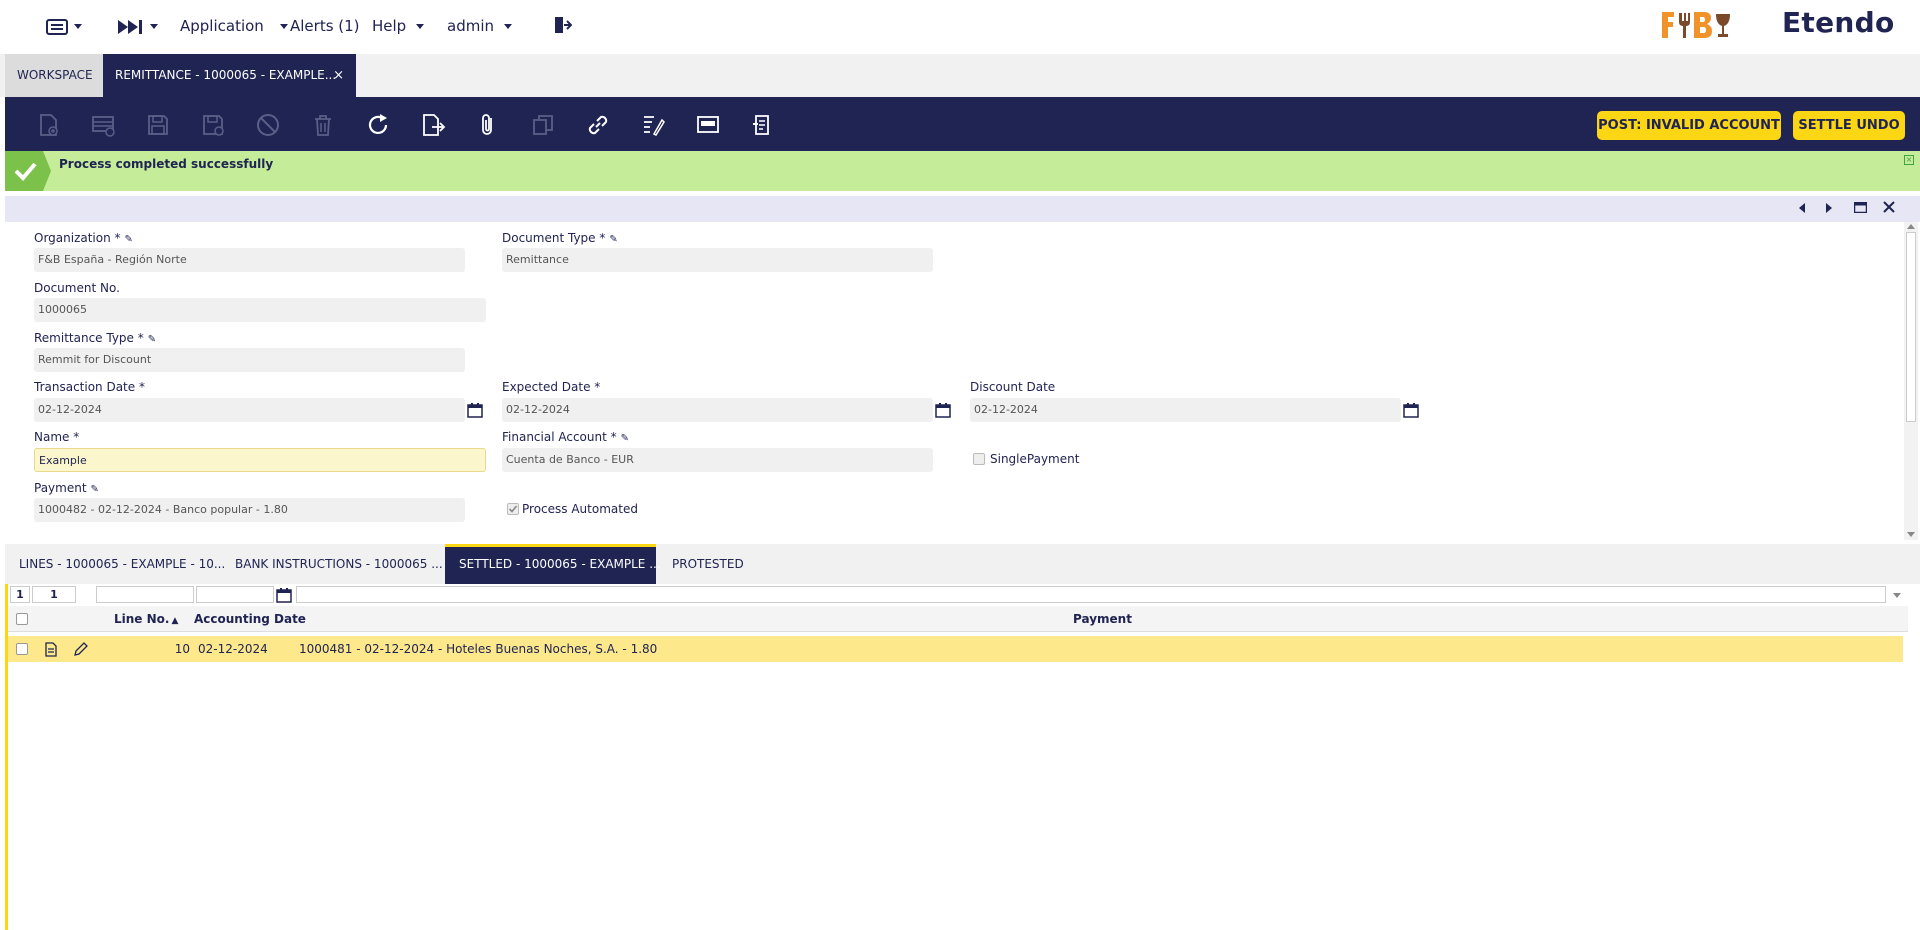  What do you see at coordinates (433, 125) in the screenshot?
I see `export-button` at bounding box center [433, 125].